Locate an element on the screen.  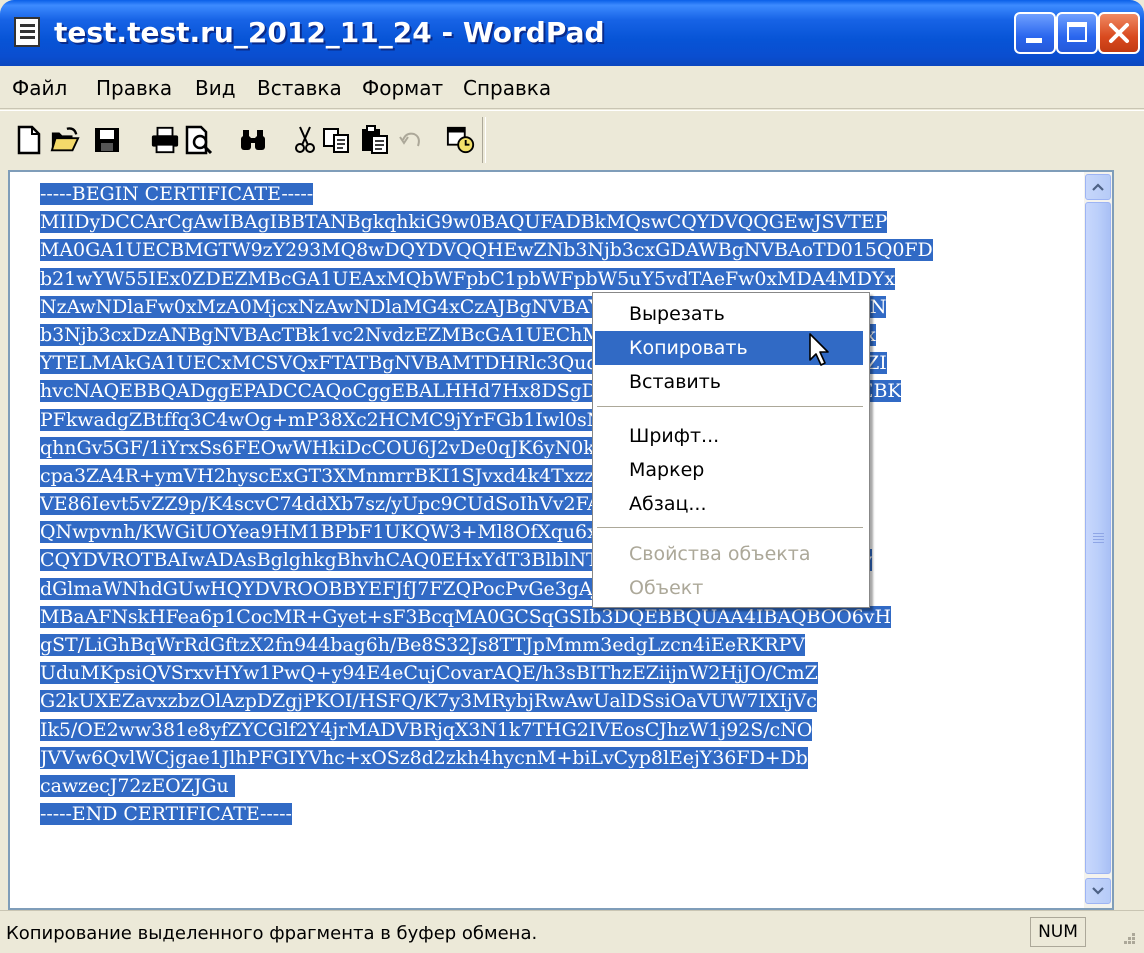
paste-icon is located at coordinates (375, 140).